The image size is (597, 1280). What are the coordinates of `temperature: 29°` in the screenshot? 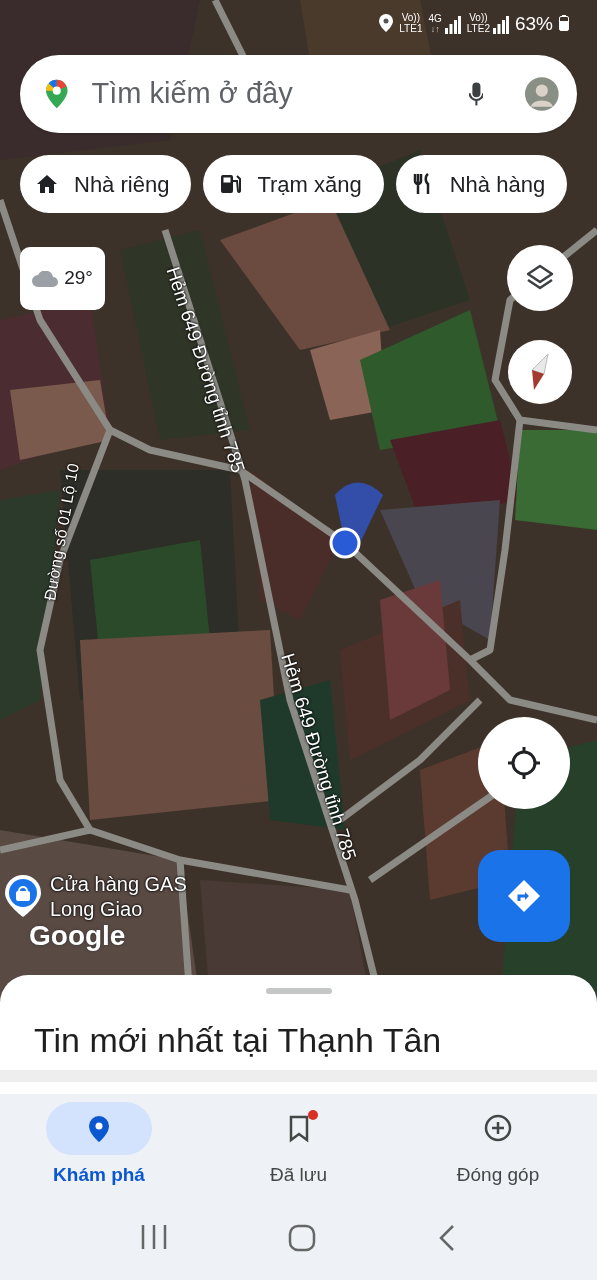 It's located at (78, 278).